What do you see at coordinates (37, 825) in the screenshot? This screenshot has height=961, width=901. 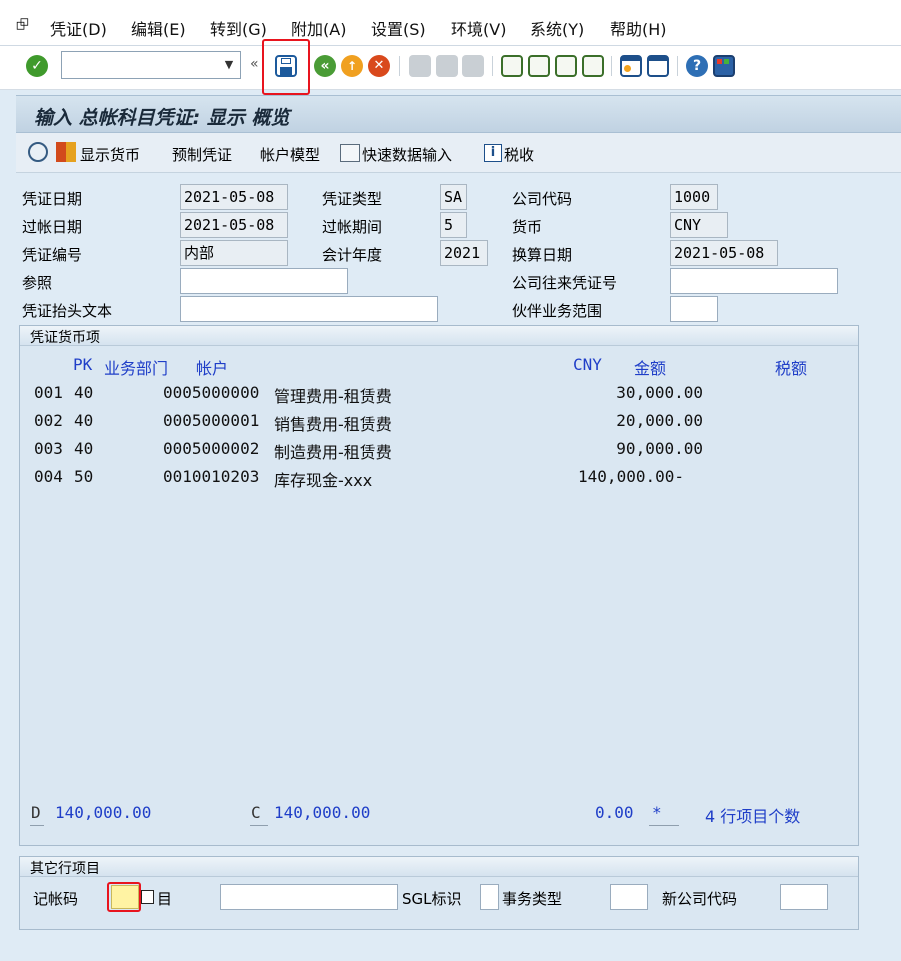 I see `debit-underline` at bounding box center [37, 825].